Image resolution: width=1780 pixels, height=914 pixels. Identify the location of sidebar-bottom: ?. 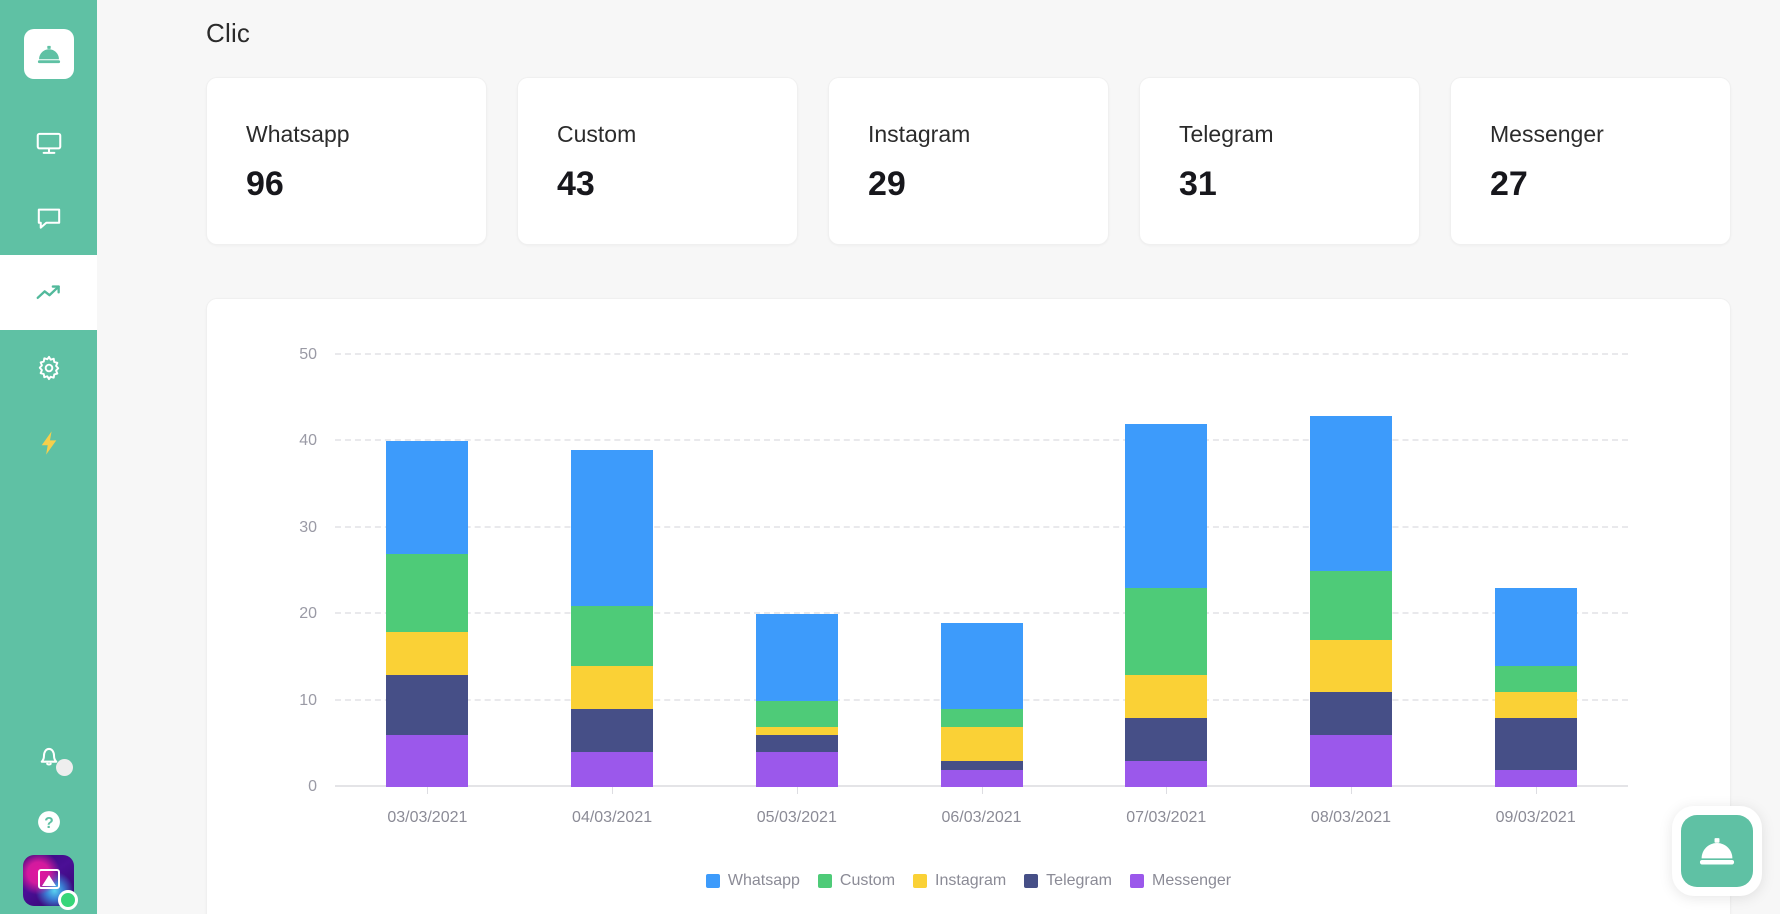
(48, 818).